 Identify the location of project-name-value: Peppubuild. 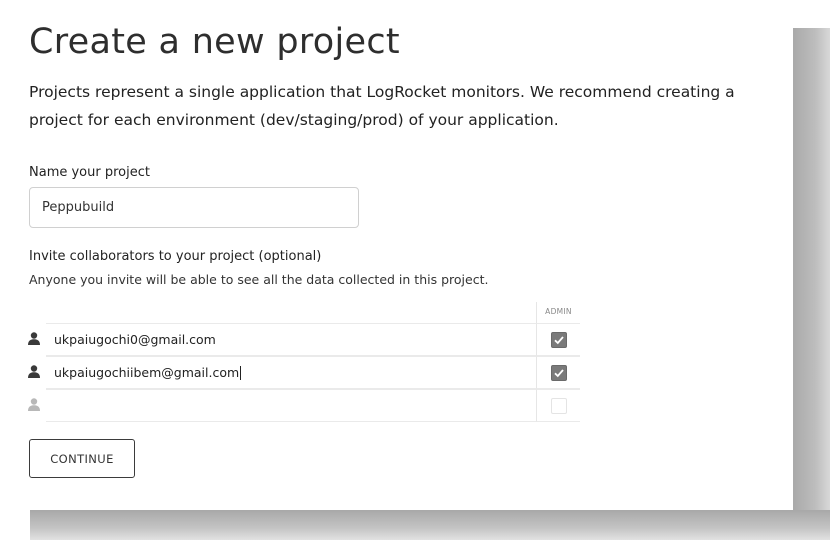
(78, 207).